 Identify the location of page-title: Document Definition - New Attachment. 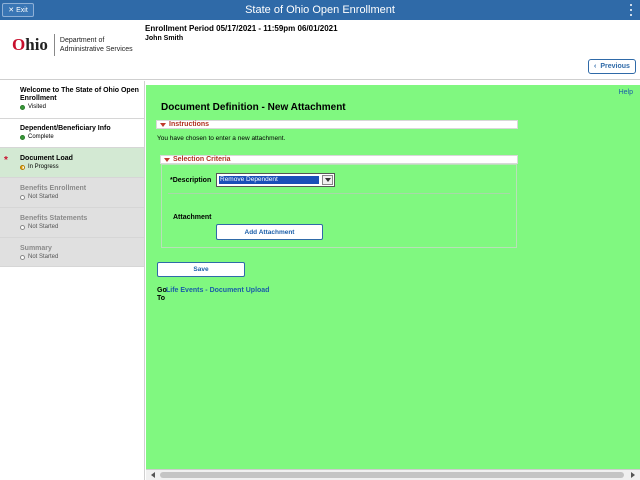
(253, 107).